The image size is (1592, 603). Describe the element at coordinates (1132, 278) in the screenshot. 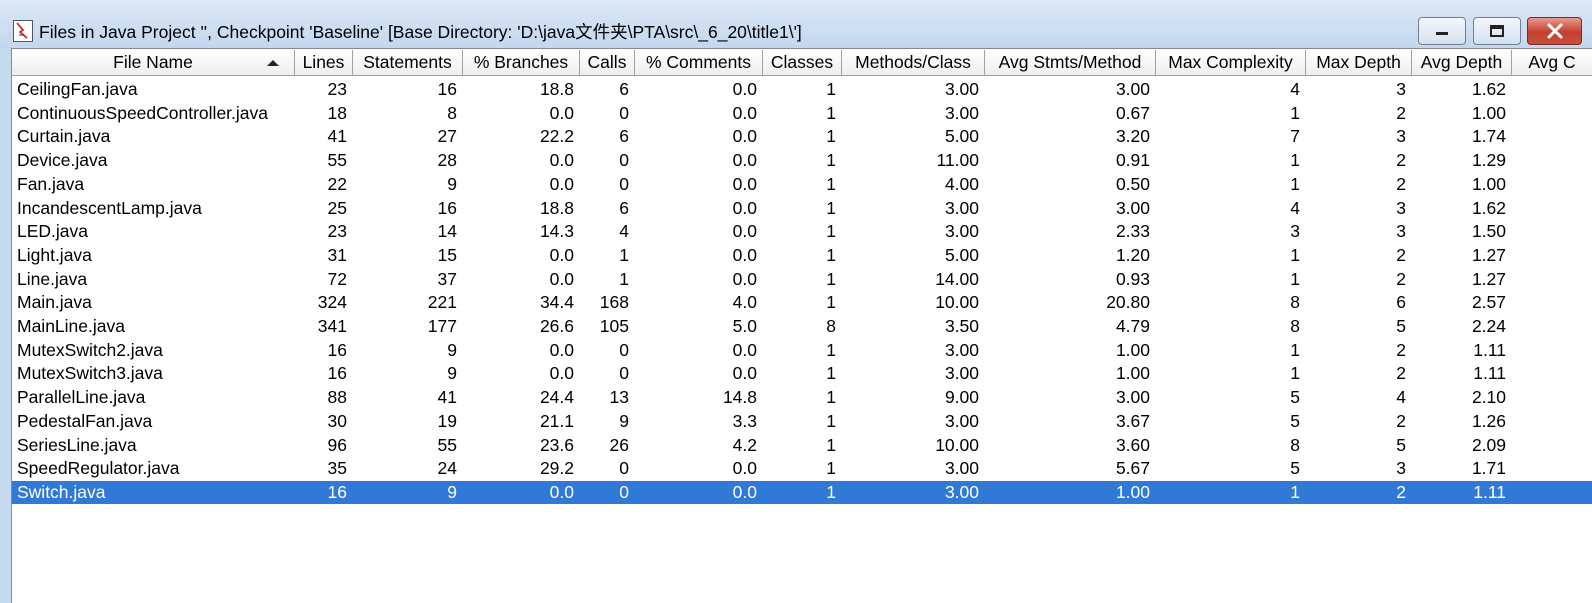

I see `cell-avg-stmts-per-method: 0.93` at that location.